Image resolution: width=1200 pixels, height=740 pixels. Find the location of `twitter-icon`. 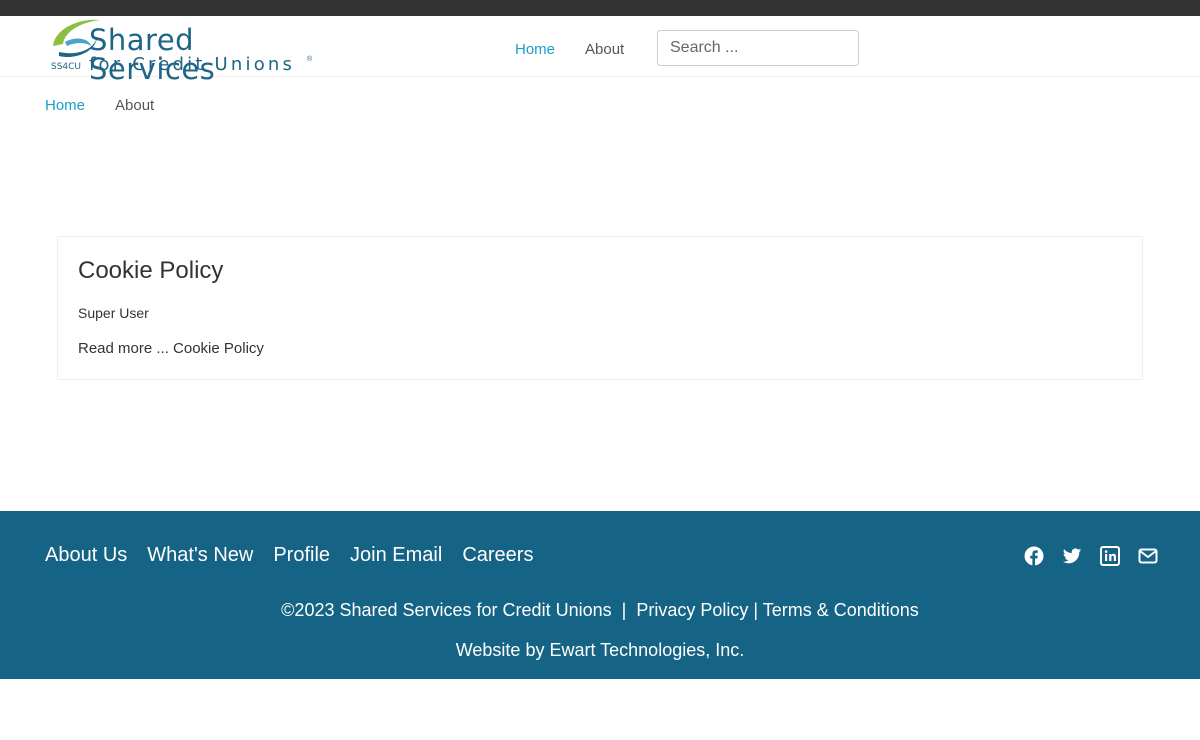

twitter-icon is located at coordinates (1072, 556).